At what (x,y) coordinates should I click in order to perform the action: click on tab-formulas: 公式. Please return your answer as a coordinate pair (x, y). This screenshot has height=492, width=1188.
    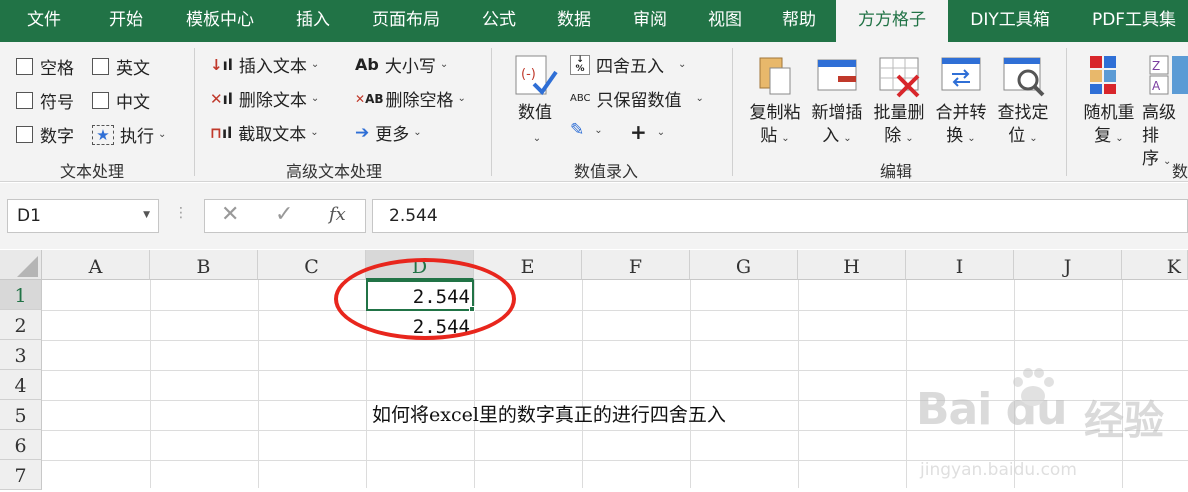
    Looking at the image, I should click on (499, 21).